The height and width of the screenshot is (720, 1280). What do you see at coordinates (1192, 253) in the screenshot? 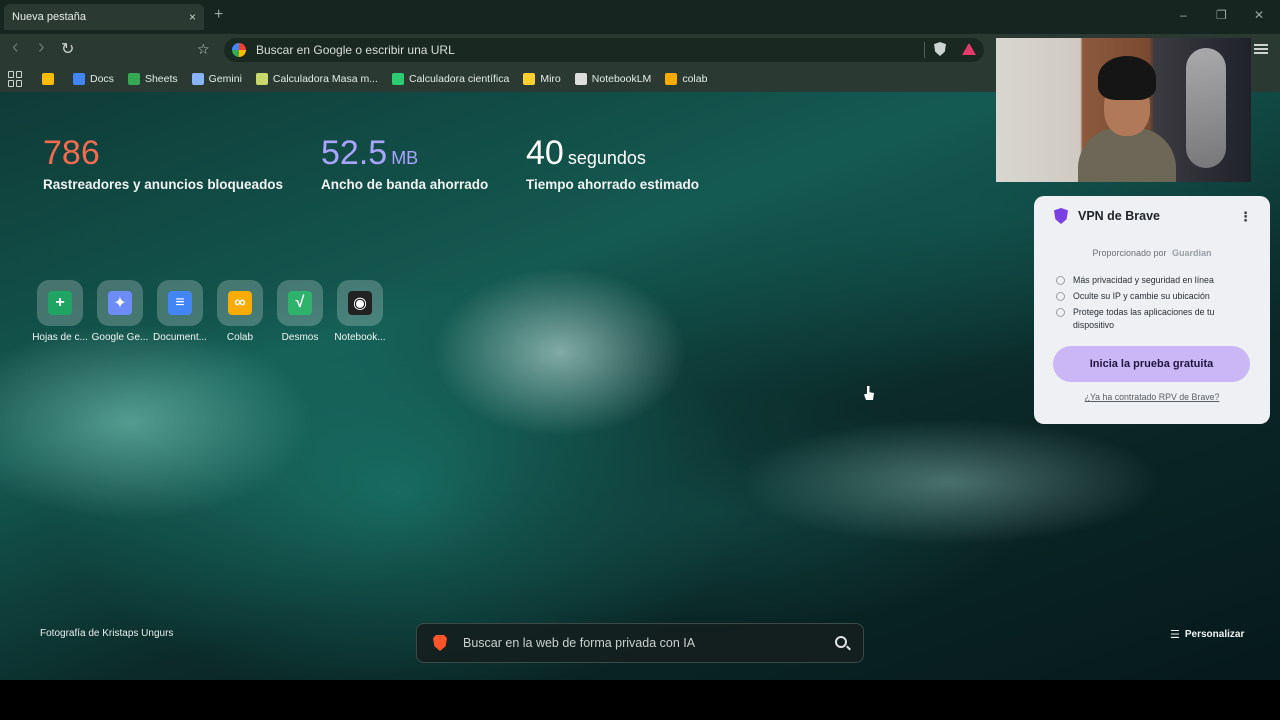
I see `guardian-logo: Guardian` at bounding box center [1192, 253].